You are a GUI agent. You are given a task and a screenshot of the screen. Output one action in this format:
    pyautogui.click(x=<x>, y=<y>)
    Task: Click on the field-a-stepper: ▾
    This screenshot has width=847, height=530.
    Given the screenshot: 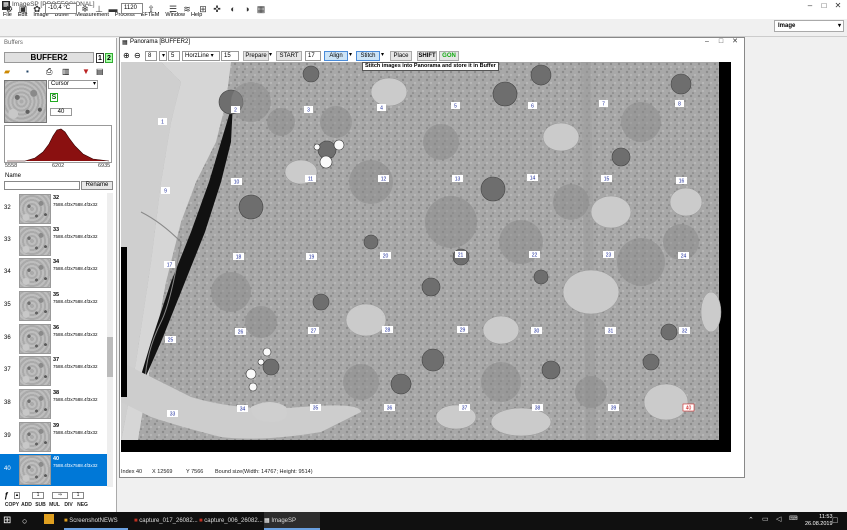 What is the action you would take?
    pyautogui.click(x=163, y=56)
    